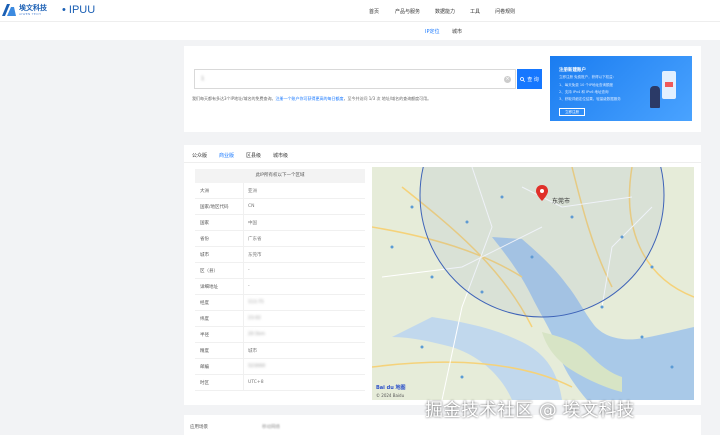  What do you see at coordinates (588, 77) in the screenshot?
I see `promo-line: 立即注册 免费账户，获得以下权益：` at bounding box center [588, 77].